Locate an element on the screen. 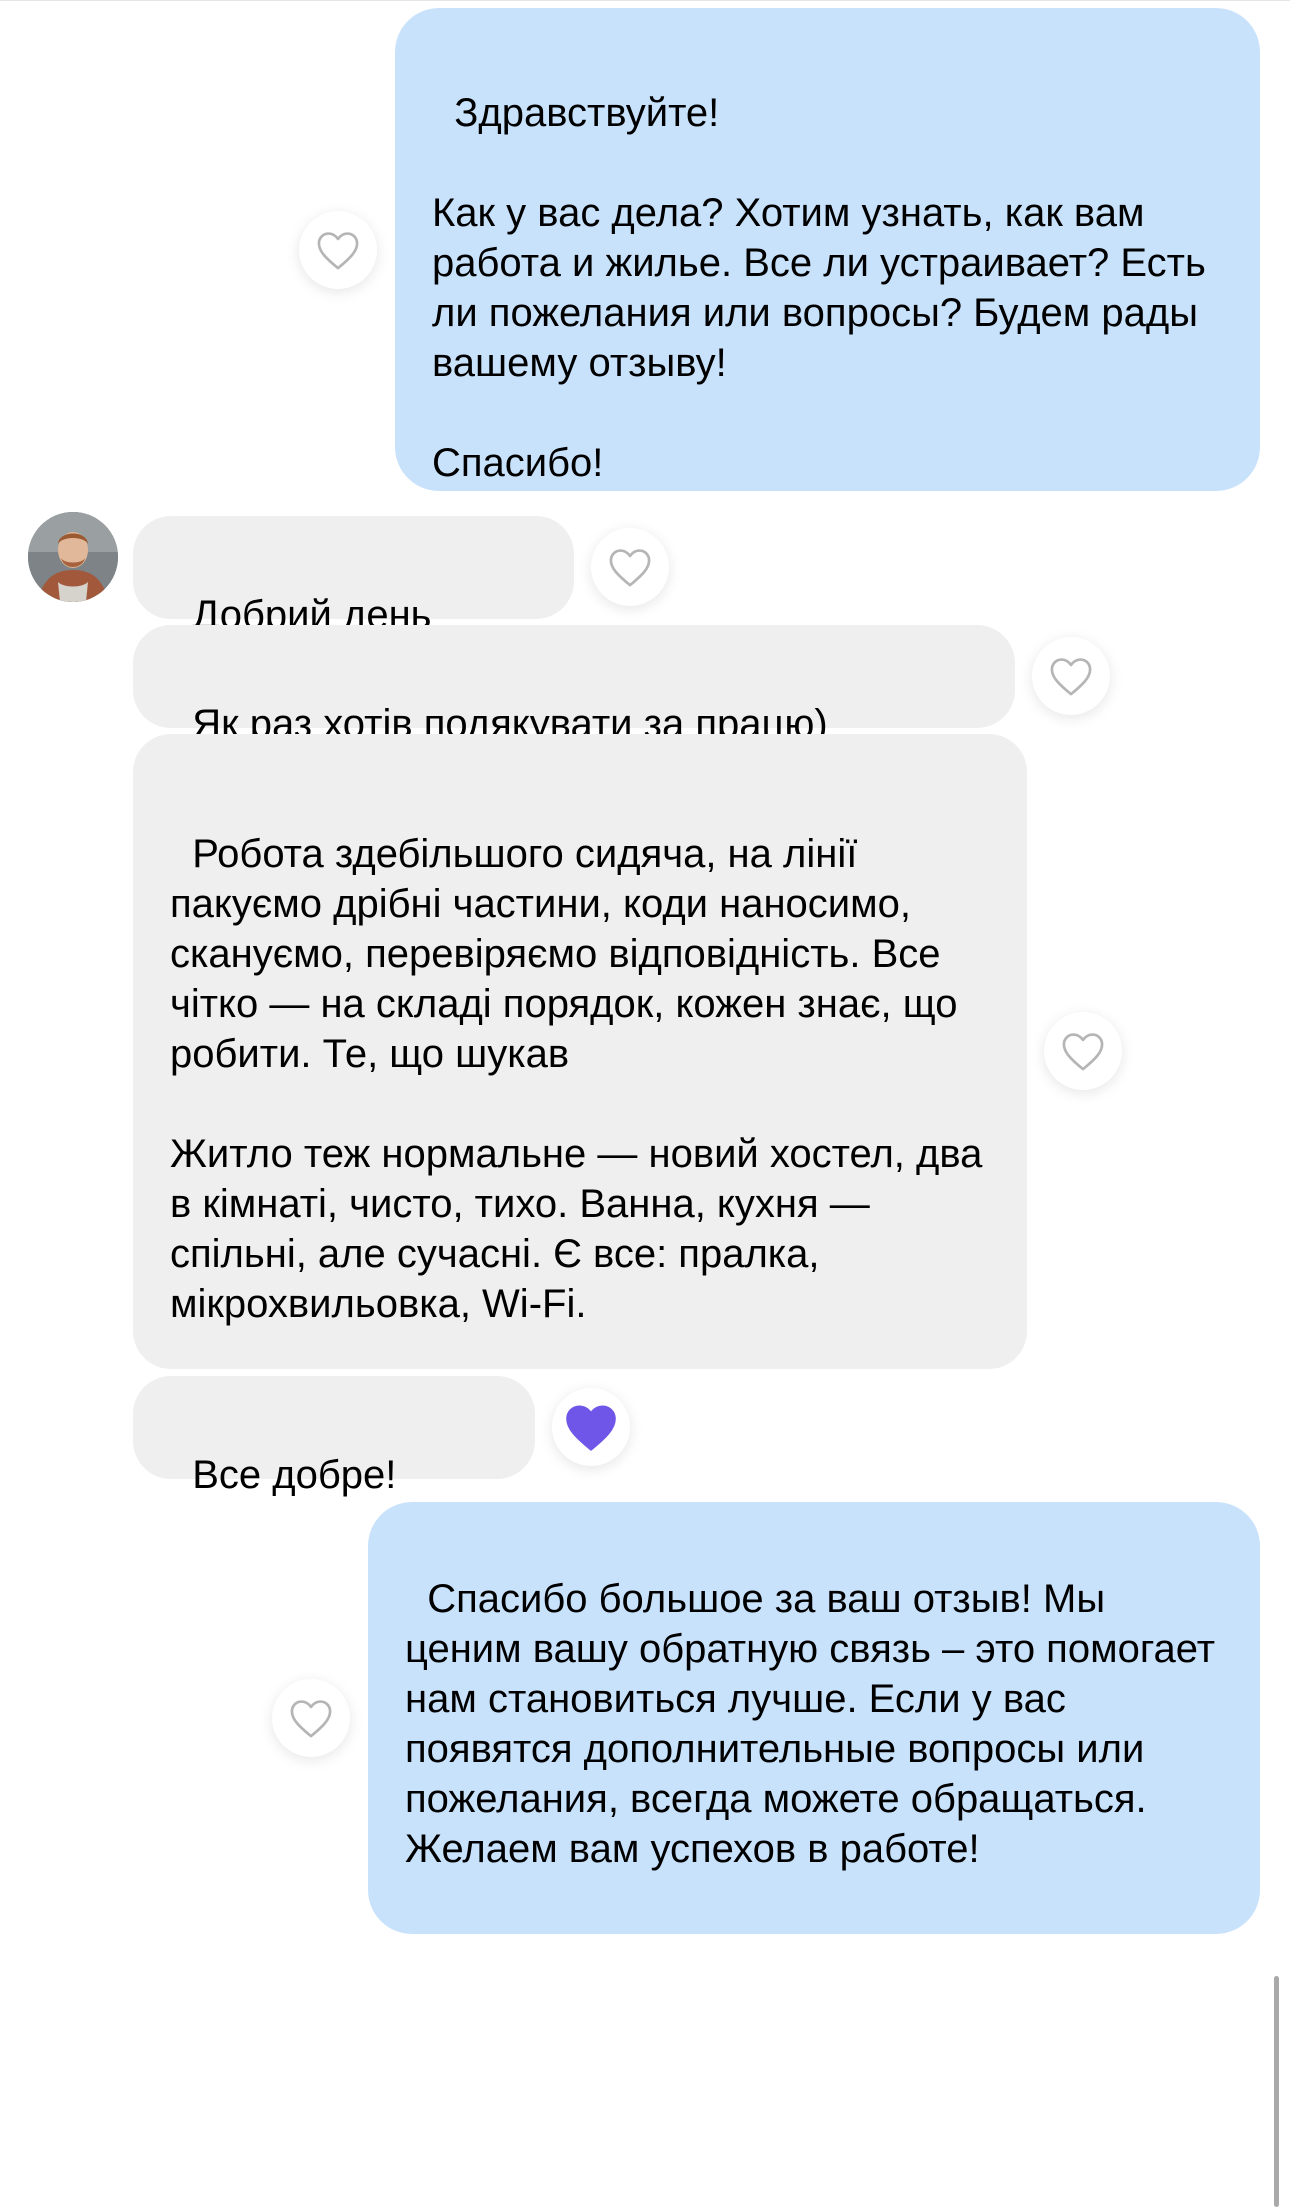 Image resolution: width=1290 pixels, height=2207 pixels. like-button-active is located at coordinates (591, 1427).